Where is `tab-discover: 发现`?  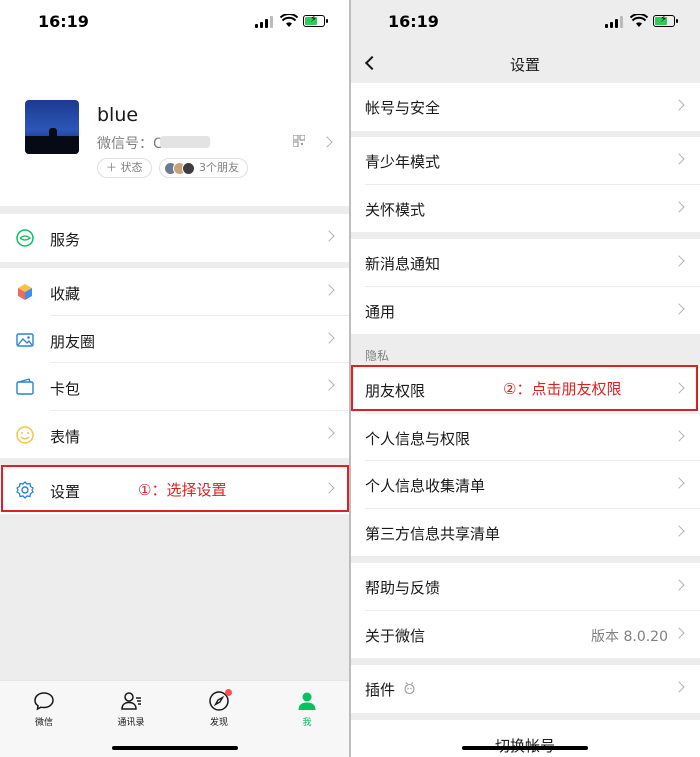 tab-discover: 发现 is located at coordinates (219, 708).